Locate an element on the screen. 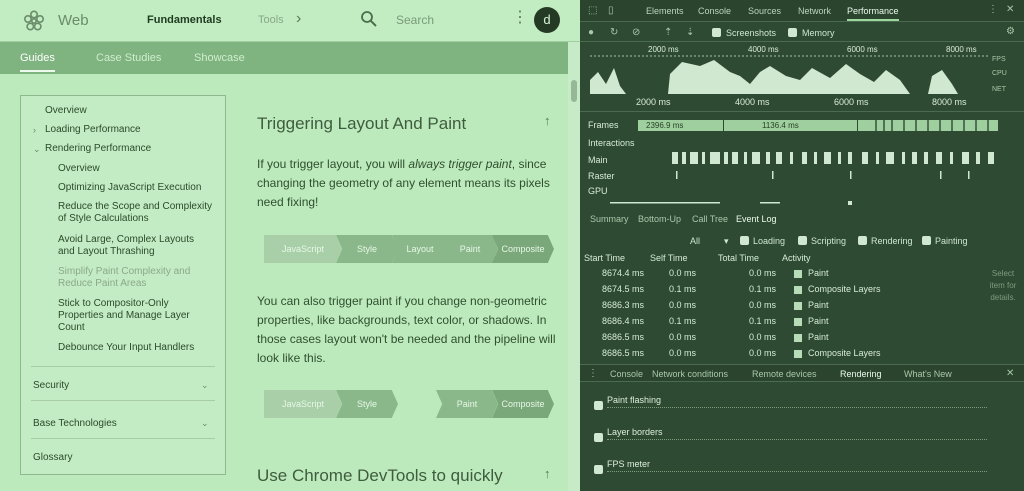 The width and height of the screenshot is (1024, 491). table-row: 8686.3 ms 0.0 ms 0.0 ms Paint is located at coordinates (780, 308).